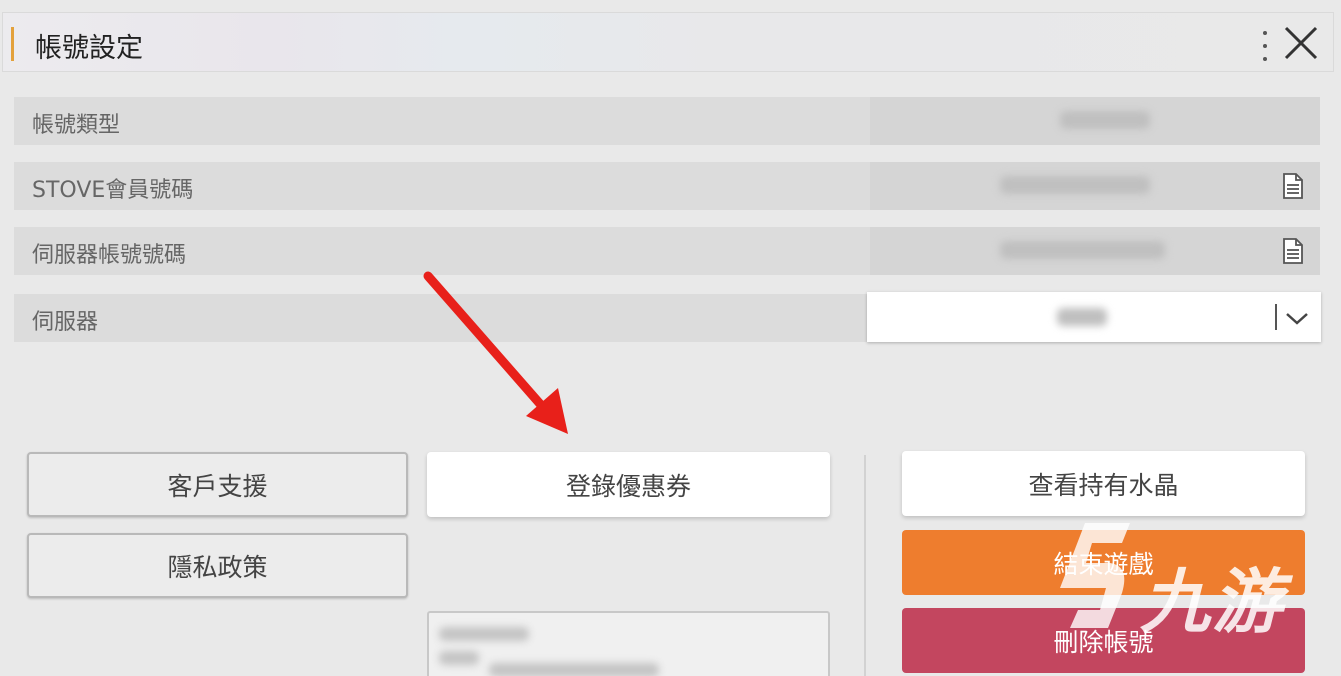 This screenshot has width=1341, height=676. What do you see at coordinates (865, 565) in the screenshot?
I see `column-divider` at bounding box center [865, 565].